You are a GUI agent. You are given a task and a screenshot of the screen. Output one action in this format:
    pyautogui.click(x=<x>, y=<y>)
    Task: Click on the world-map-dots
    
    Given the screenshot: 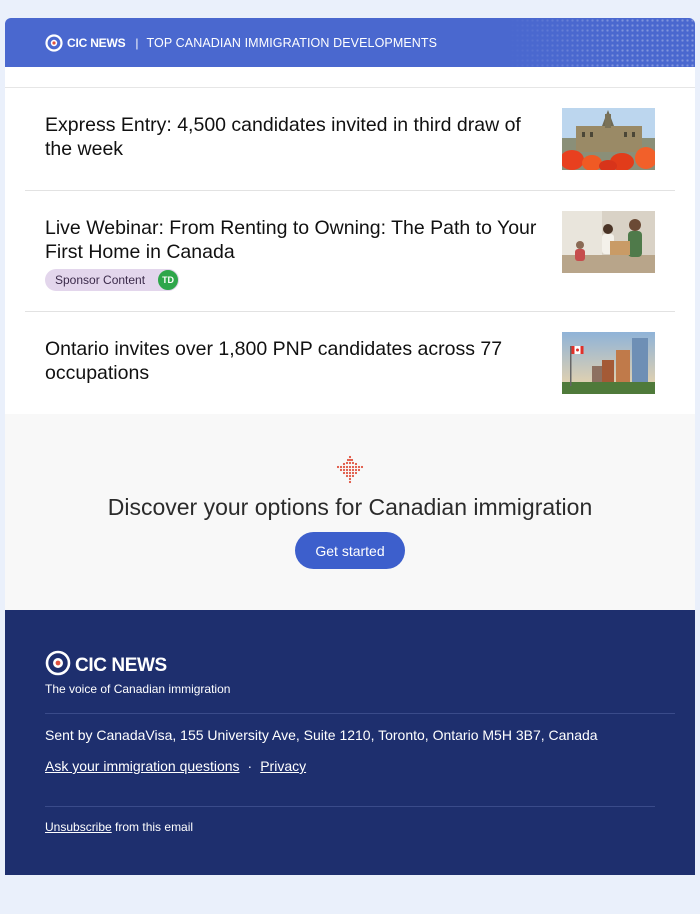 What is the action you would take?
    pyautogui.click(x=600, y=42)
    